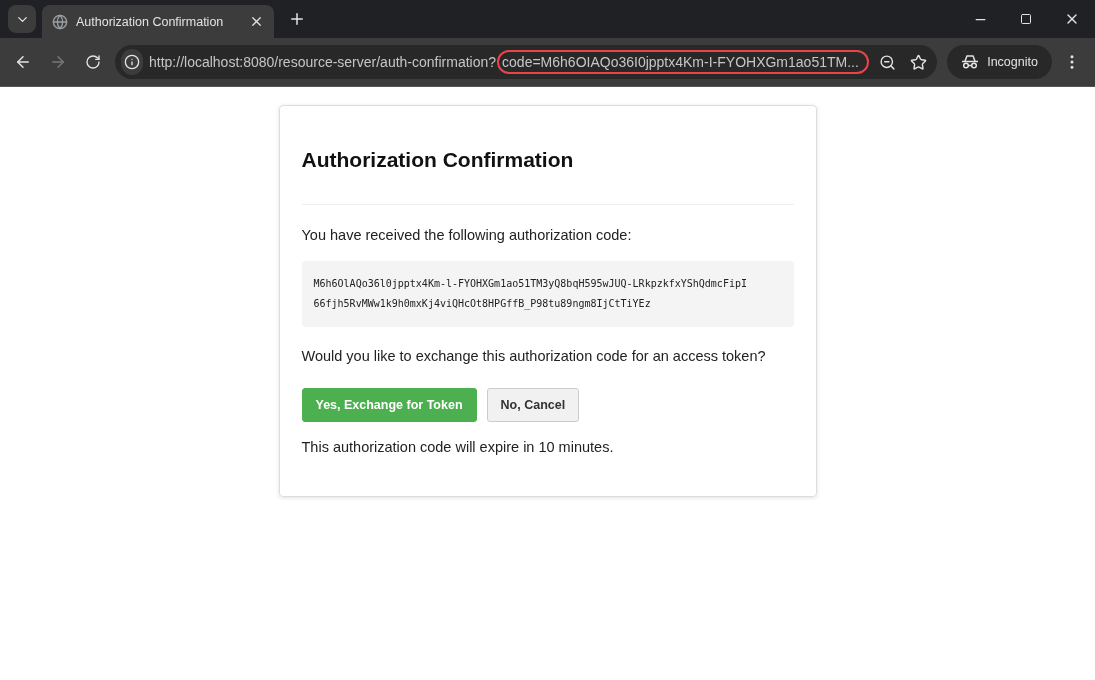 This screenshot has height=680, width=1095. What do you see at coordinates (547, 176) in the screenshot?
I see `card-title: Authorization Confirmation` at bounding box center [547, 176].